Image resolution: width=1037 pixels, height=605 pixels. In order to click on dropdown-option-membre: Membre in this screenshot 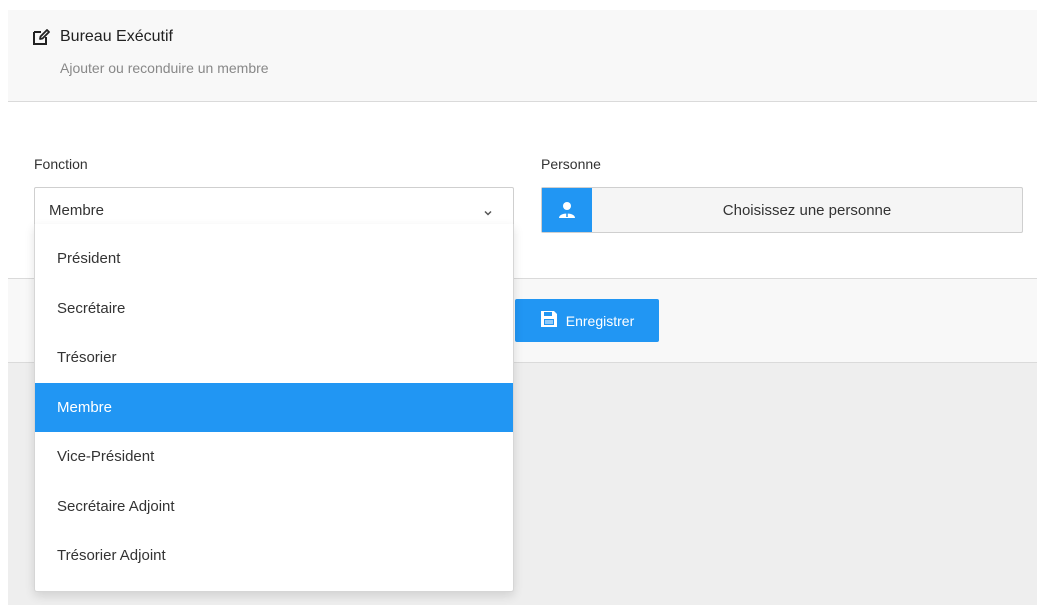, I will do `click(274, 407)`.